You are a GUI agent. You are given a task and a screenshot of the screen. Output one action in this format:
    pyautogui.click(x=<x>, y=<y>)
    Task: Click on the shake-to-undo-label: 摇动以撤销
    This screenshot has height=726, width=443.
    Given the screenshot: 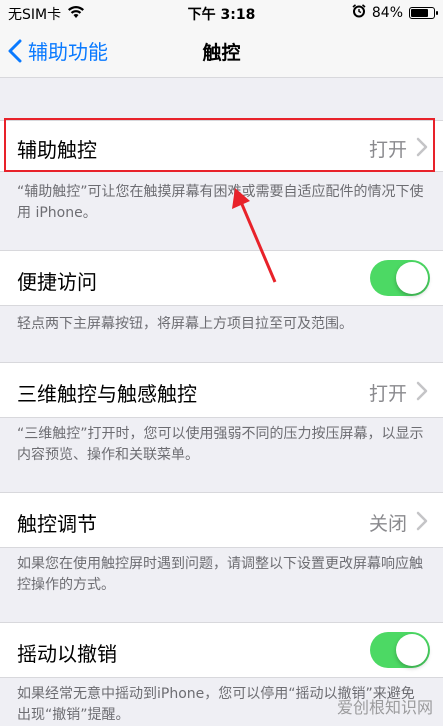 What is the action you would take?
    pyautogui.click(x=67, y=654)
    